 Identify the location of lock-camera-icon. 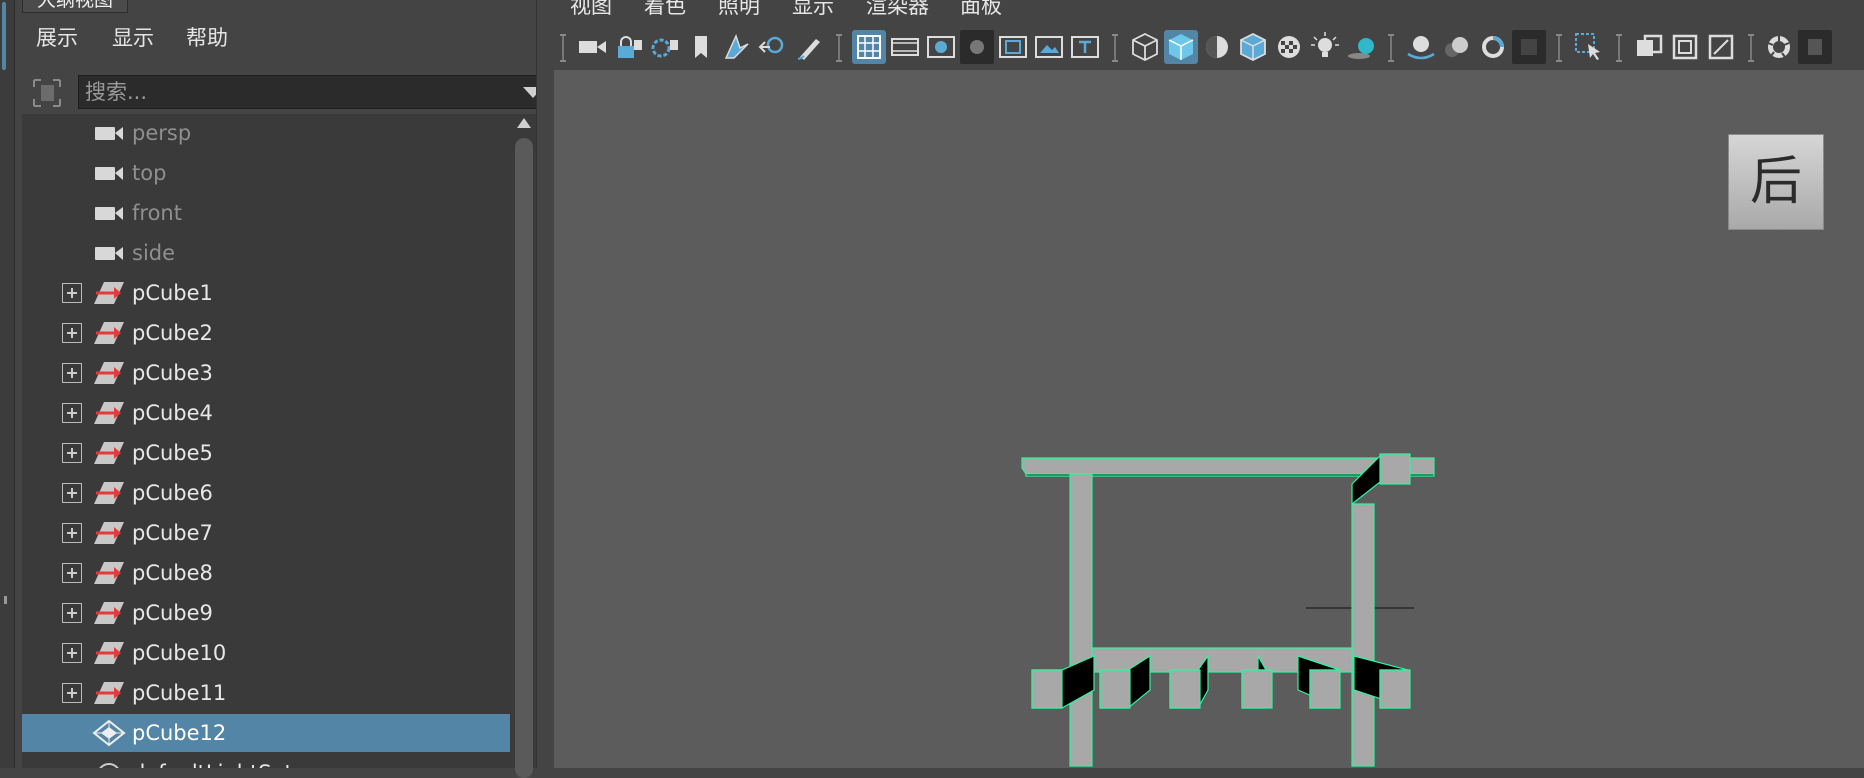
(629, 47).